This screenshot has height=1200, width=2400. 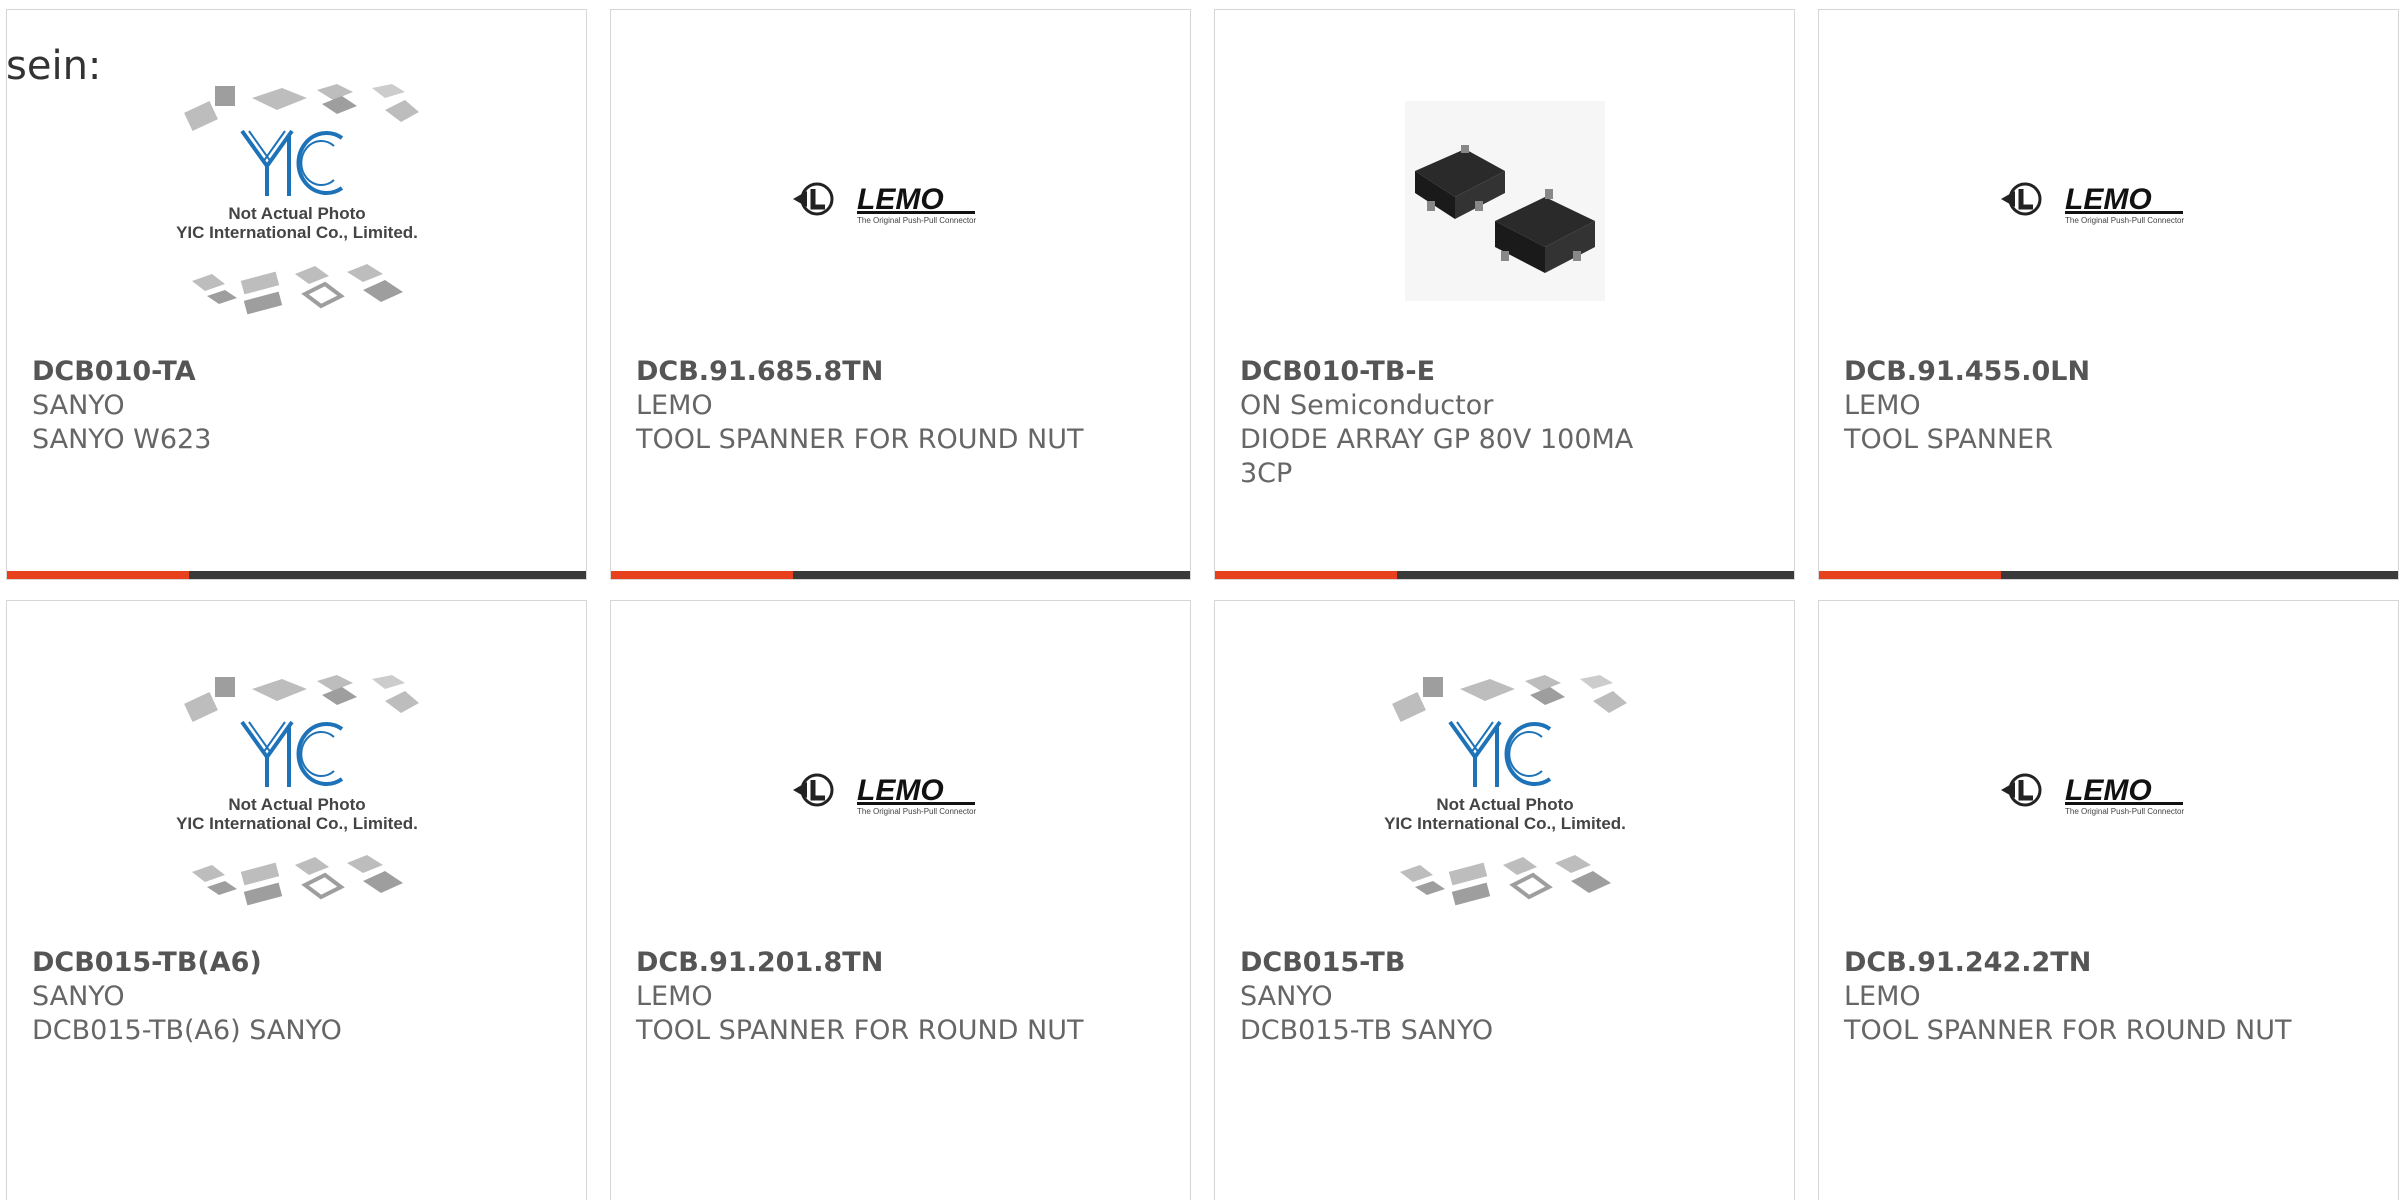 What do you see at coordinates (893, 372) in the screenshot?
I see `part-number-link: DCB.91.685.8TN` at bounding box center [893, 372].